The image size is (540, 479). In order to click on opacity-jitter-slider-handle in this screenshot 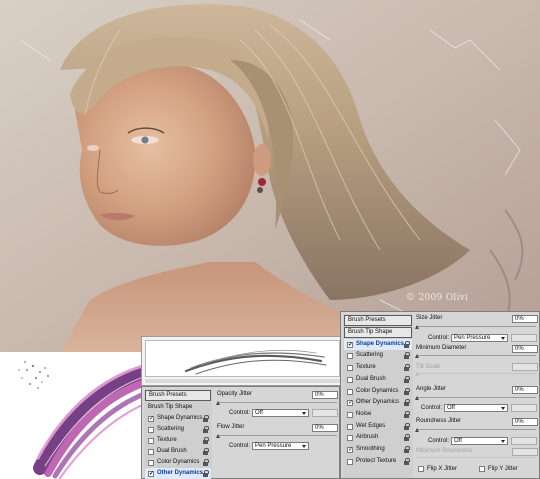, I will do `click(218, 403)`.